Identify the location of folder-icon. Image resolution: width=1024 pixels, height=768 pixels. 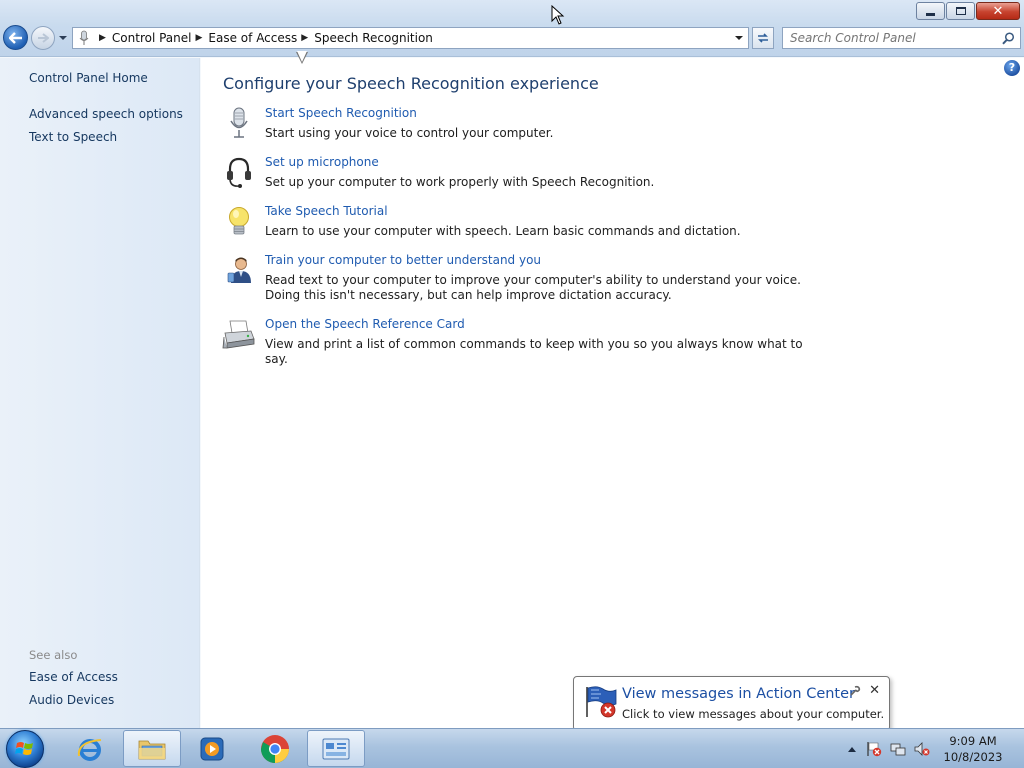
(152, 749).